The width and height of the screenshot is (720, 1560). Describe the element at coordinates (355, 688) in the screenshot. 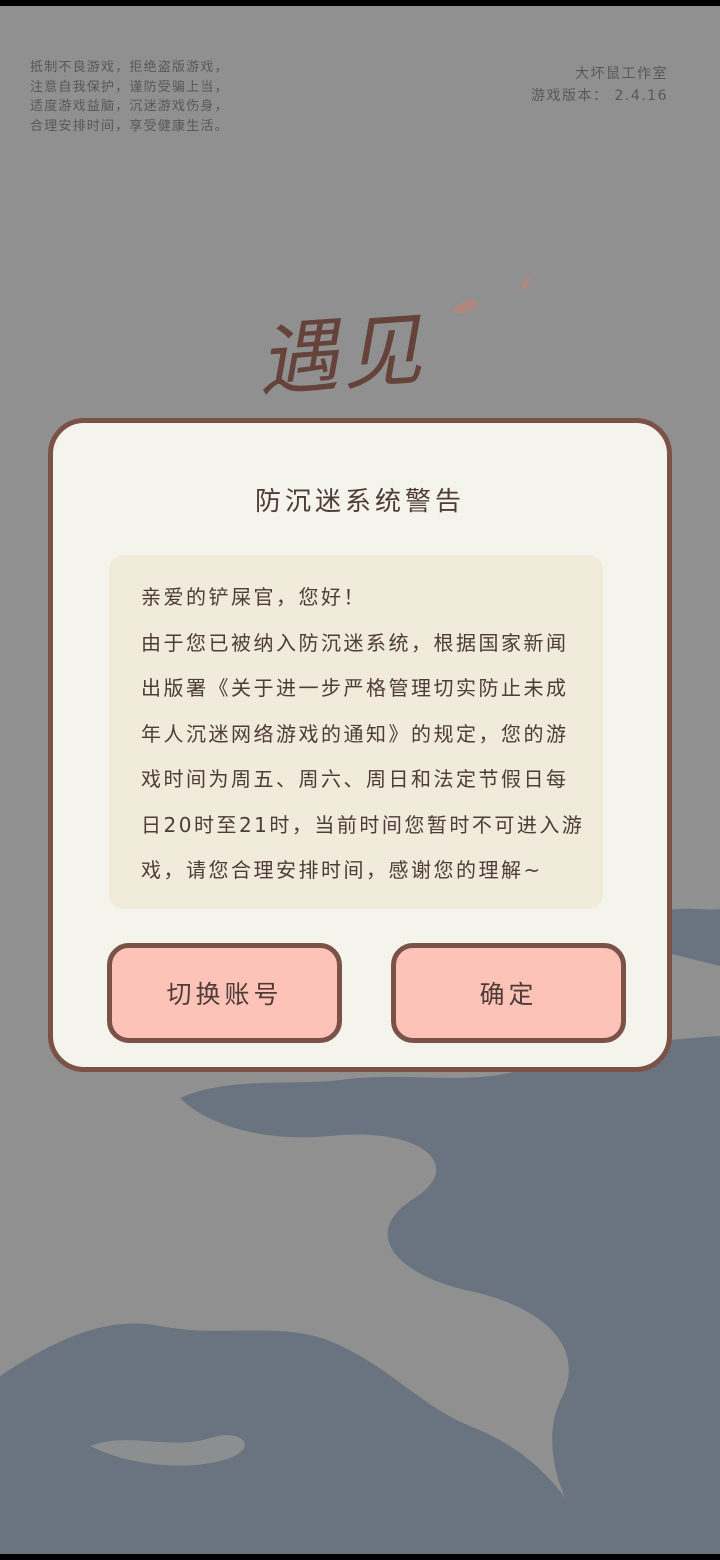

I see `message-line: 出版署《关于进一步严格管理切实防止未成` at that location.